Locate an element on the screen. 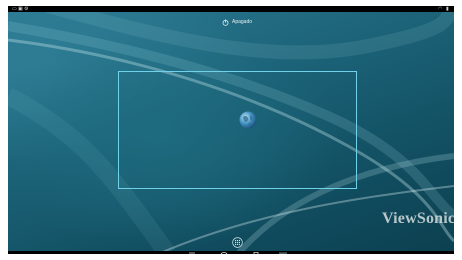  screenshot-icon: ▣ is located at coordinates (20, 9).